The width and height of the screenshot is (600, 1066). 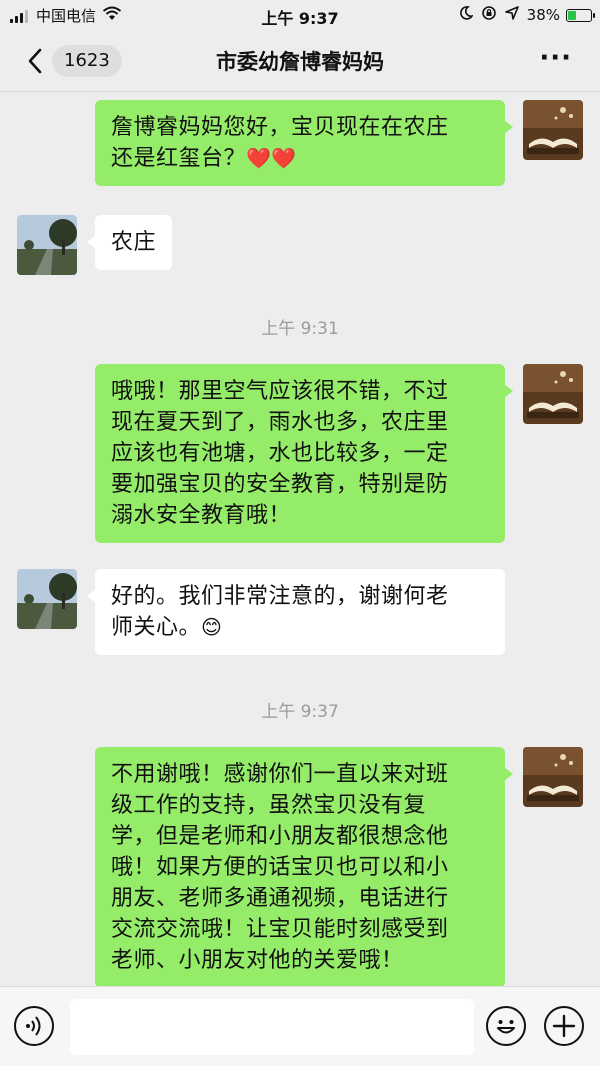 What do you see at coordinates (269, 805) in the screenshot?
I see `message-text: 级工作的支持，虽然宝贝没有复` at bounding box center [269, 805].